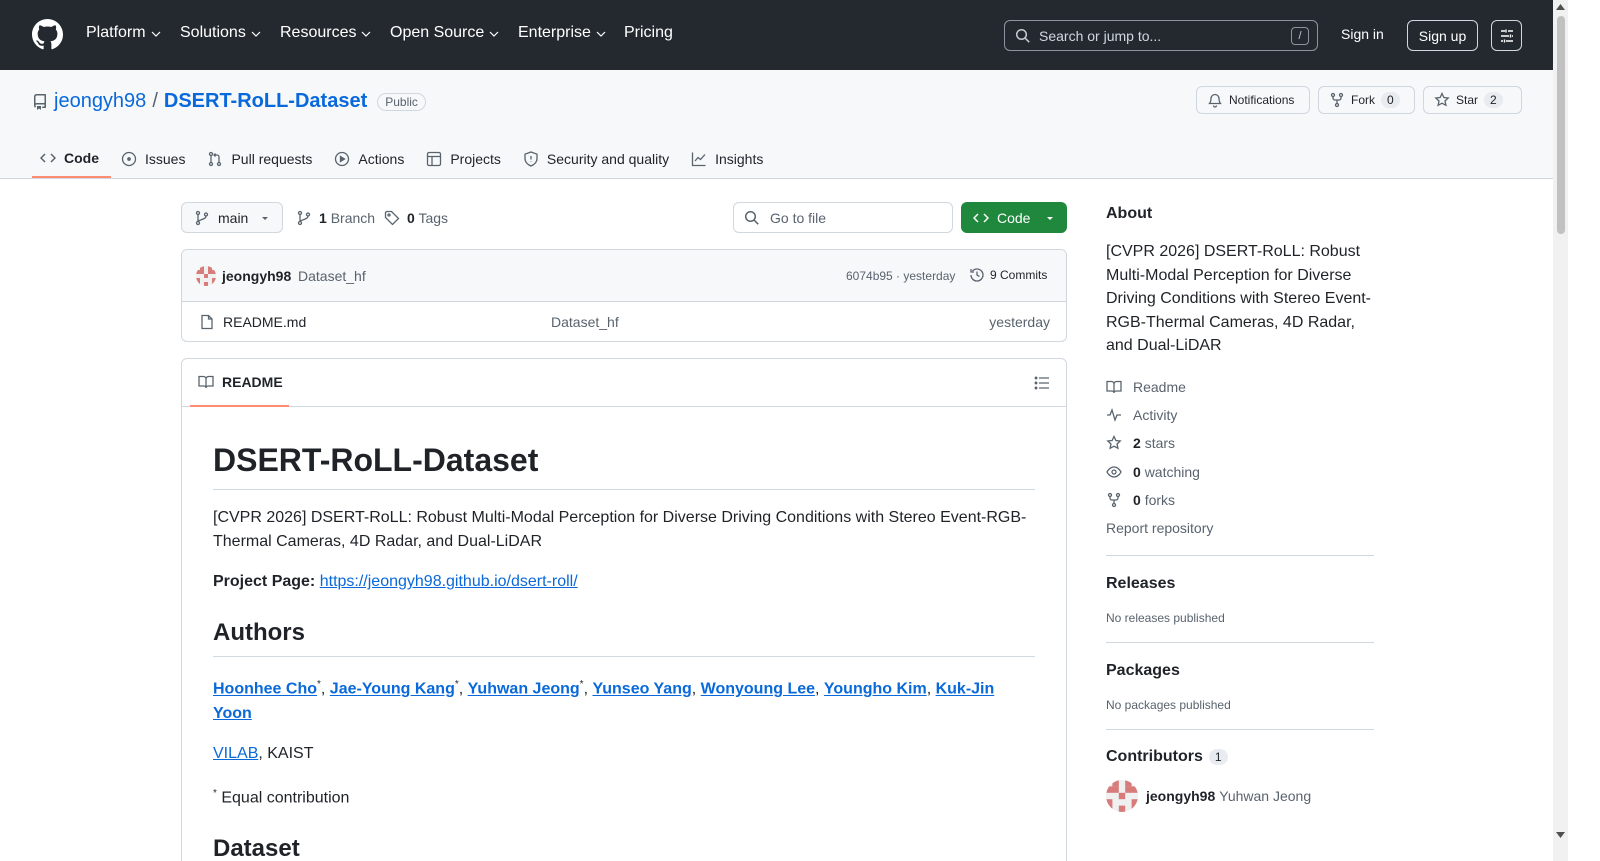 The image size is (1600, 861). What do you see at coordinates (252, 382) in the screenshot?
I see `readme-tab-label: README` at bounding box center [252, 382].